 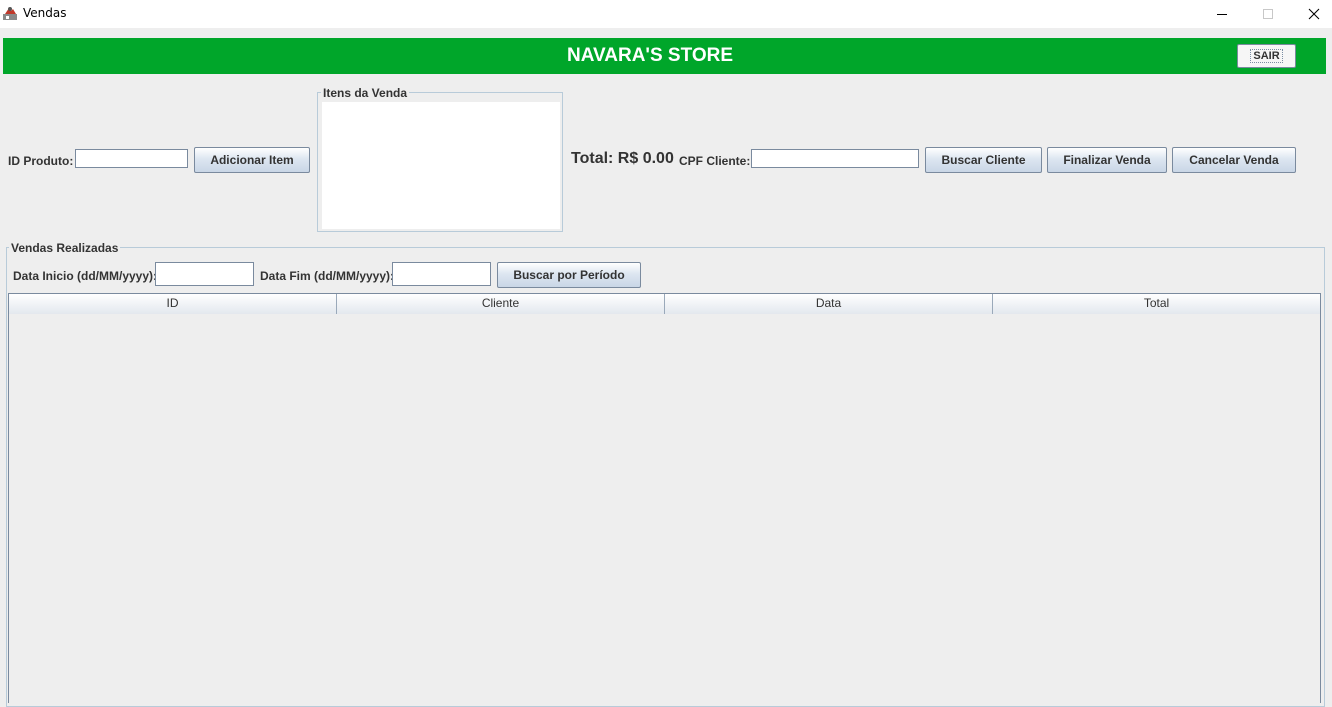 What do you see at coordinates (569, 275) in the screenshot?
I see `search-period-button: Buscar por Período` at bounding box center [569, 275].